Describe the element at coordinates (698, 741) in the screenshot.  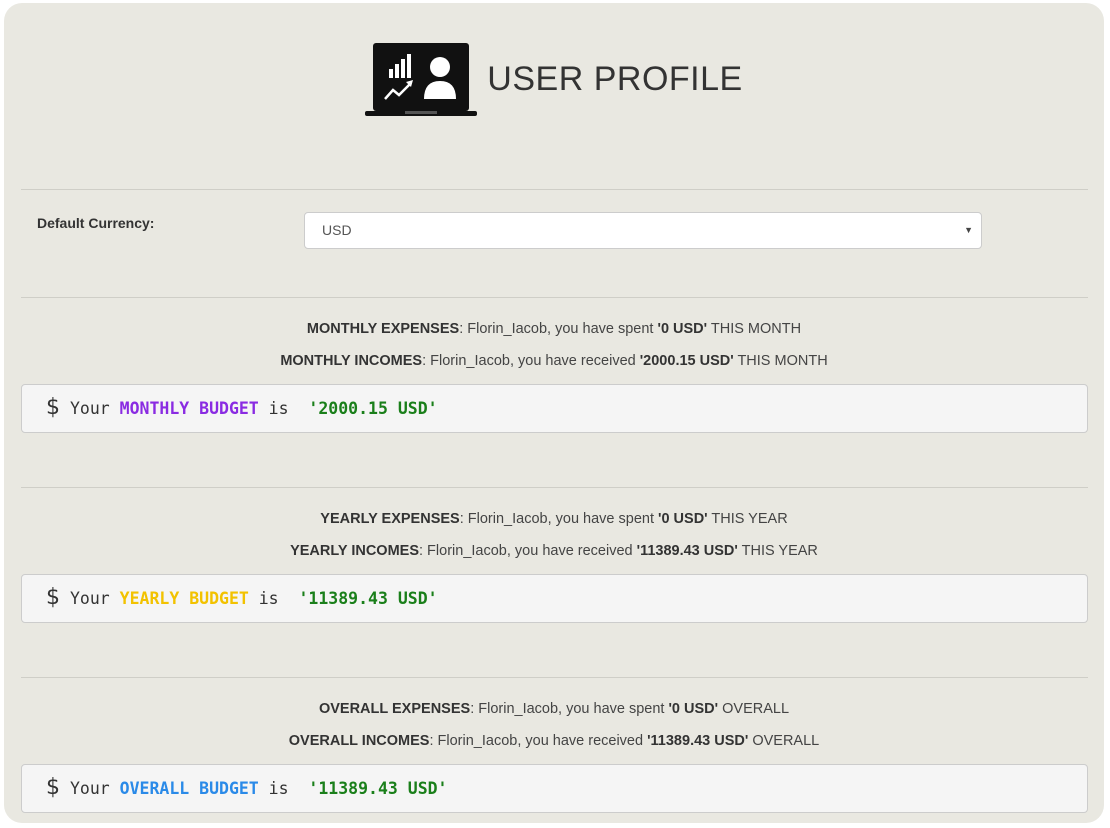
I see `overall-incomes-value: '11389.43 USD'` at that location.